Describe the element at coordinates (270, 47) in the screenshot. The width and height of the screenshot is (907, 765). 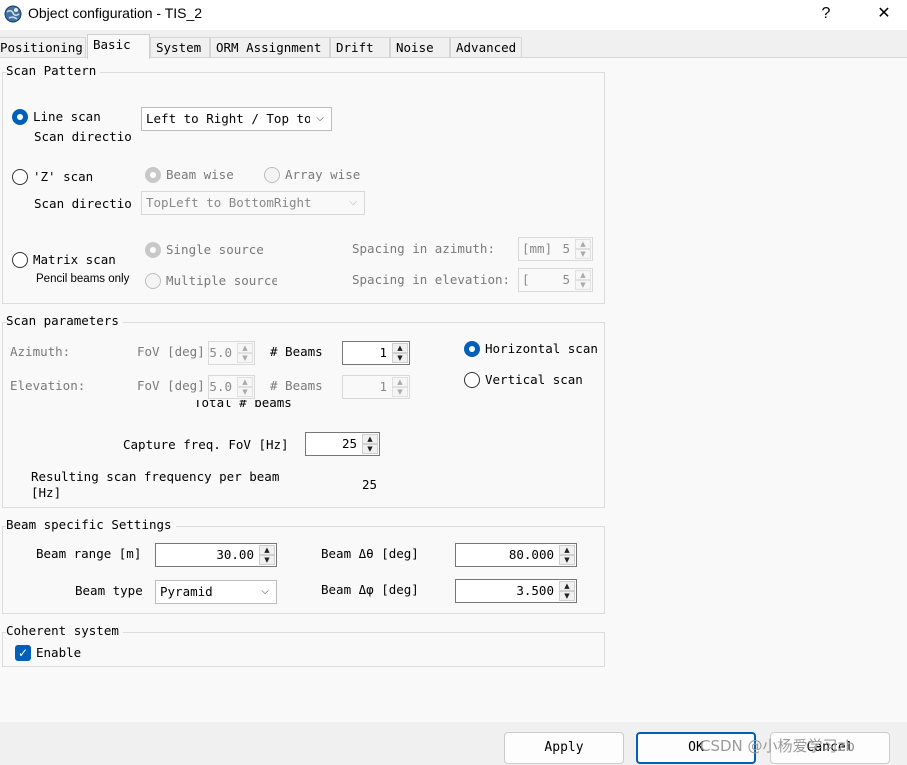
I see `tab-orm-assignment: ORM Assignment` at that location.